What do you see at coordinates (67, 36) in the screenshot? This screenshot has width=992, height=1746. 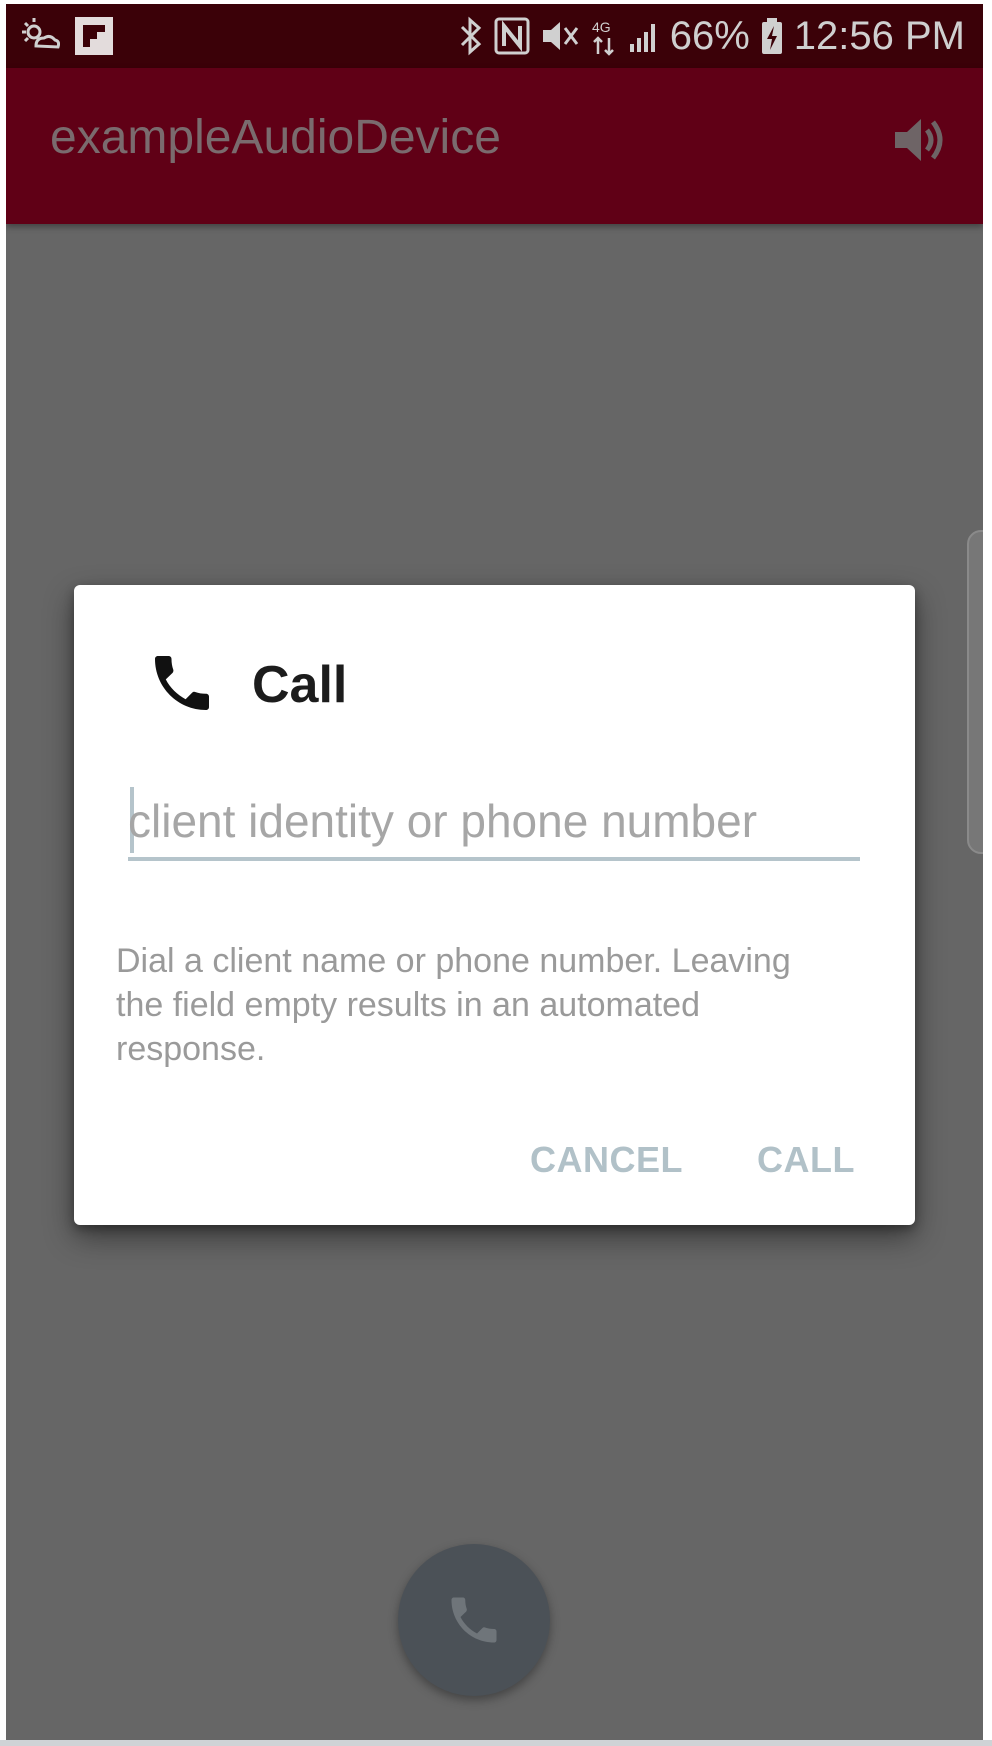 I see `status-bar-left` at bounding box center [67, 36].